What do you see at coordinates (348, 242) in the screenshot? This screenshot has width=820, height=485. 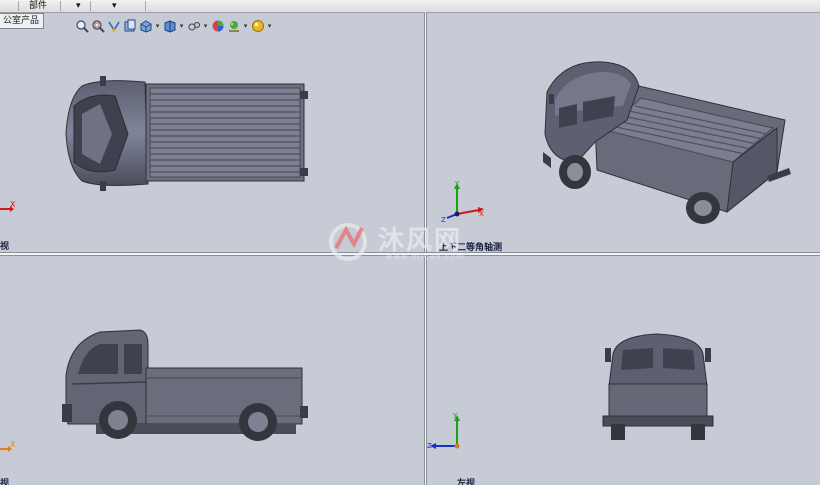 I see `watermark-logo-icon` at bounding box center [348, 242].